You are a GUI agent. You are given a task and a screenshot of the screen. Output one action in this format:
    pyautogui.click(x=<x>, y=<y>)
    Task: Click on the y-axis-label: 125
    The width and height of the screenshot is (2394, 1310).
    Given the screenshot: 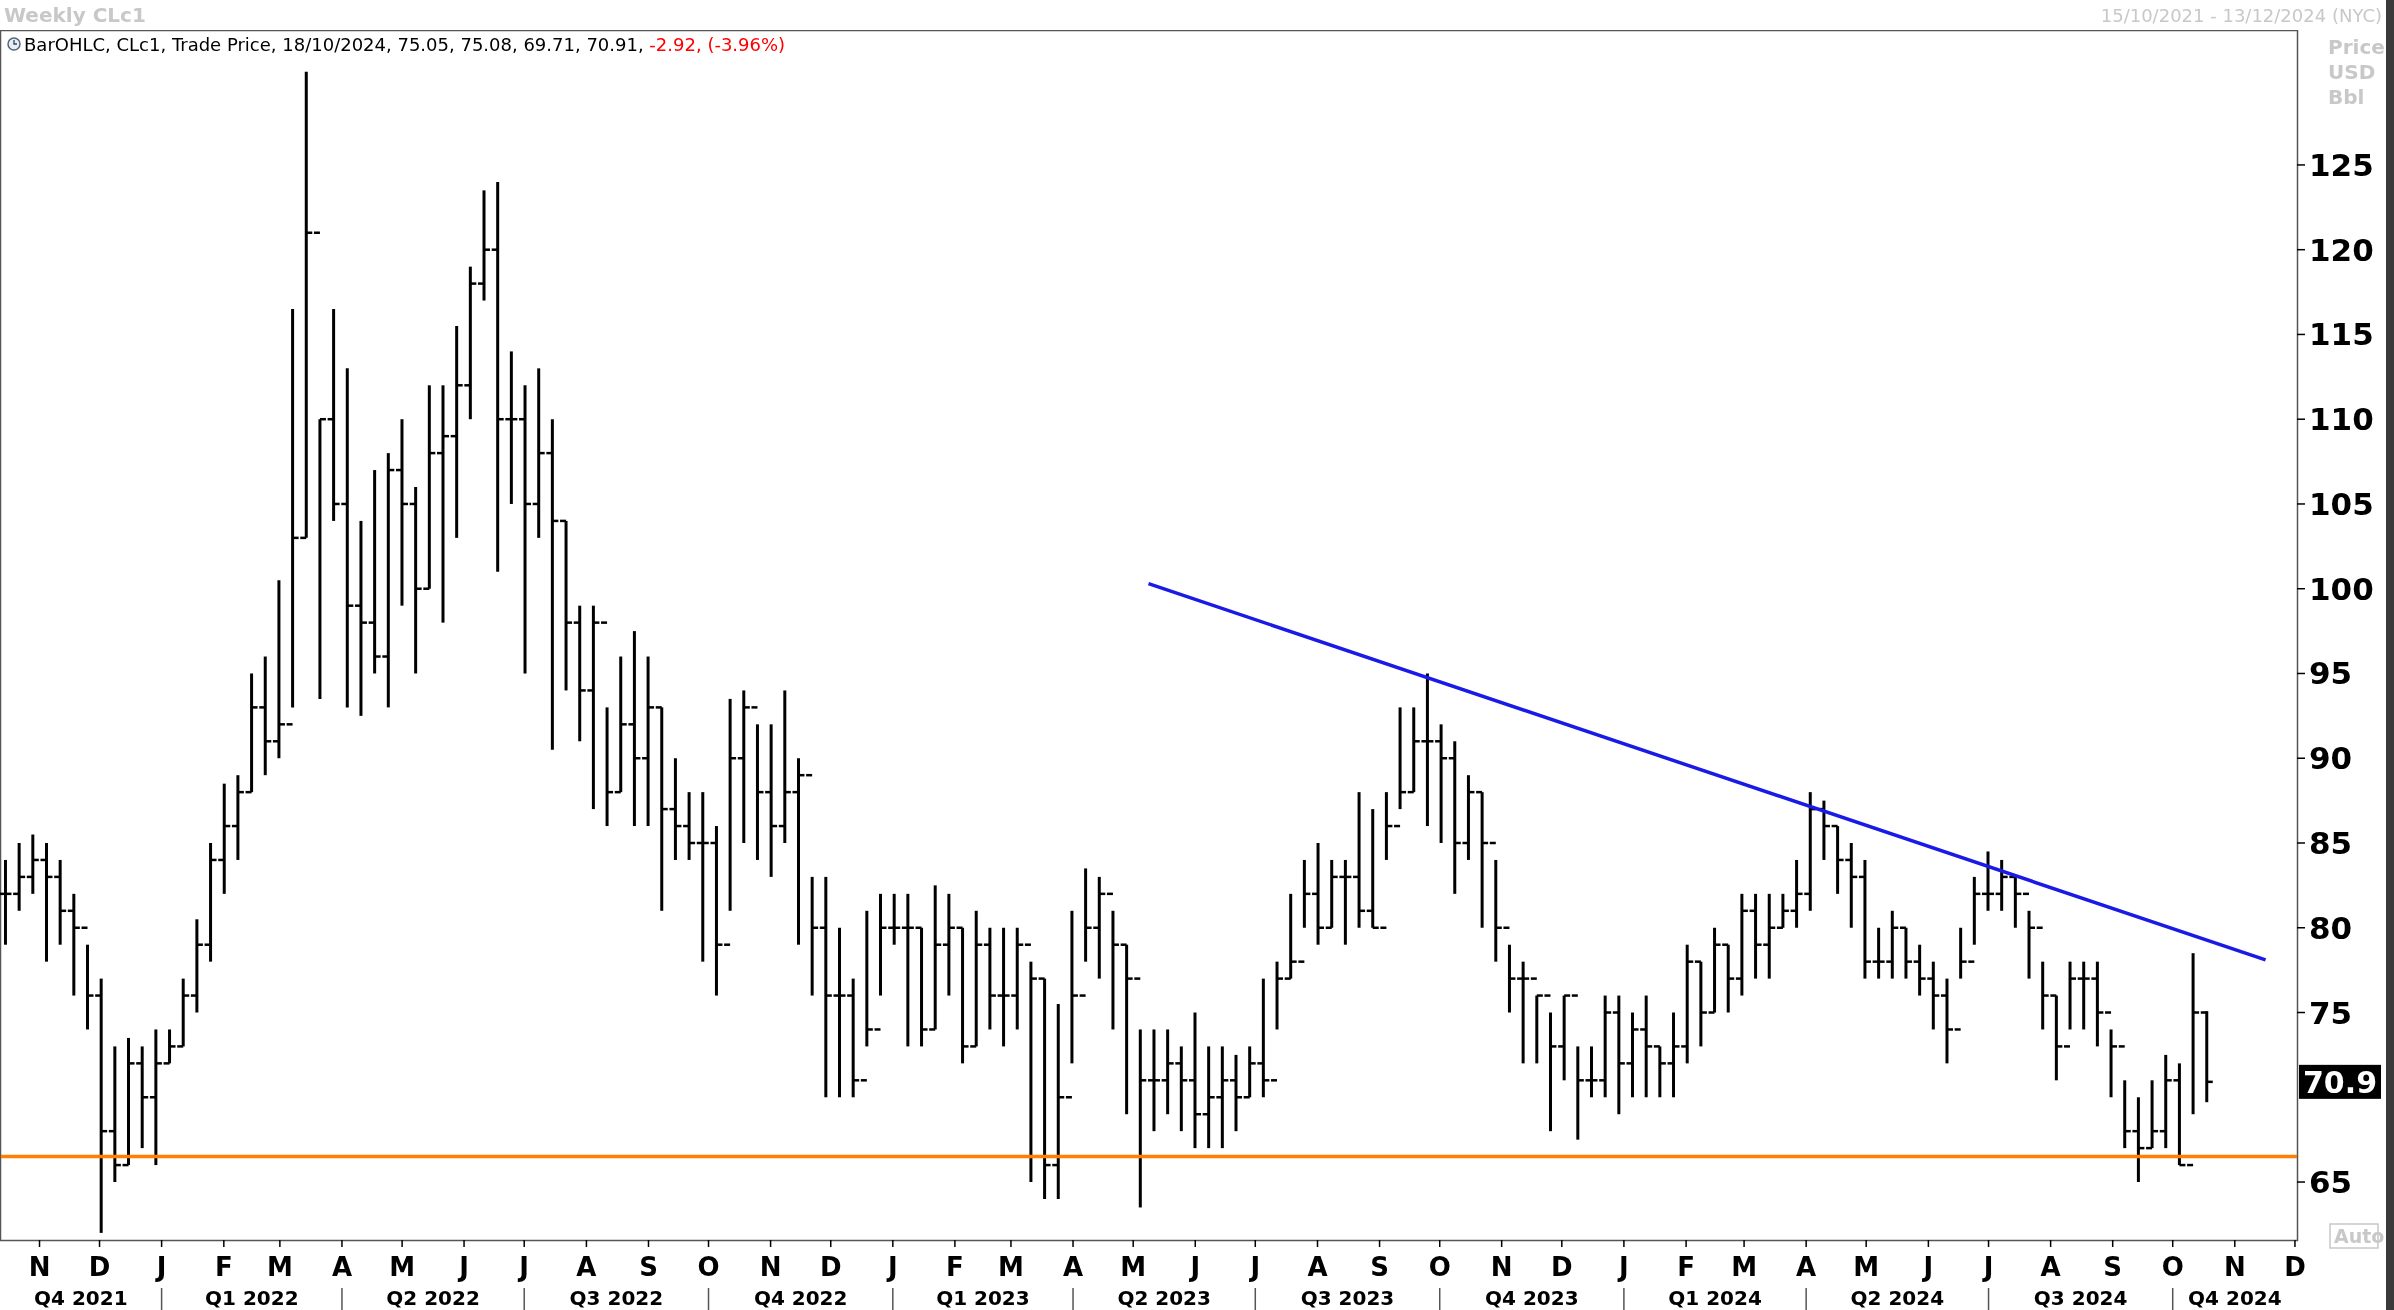 What is the action you would take?
    pyautogui.click(x=2341, y=164)
    